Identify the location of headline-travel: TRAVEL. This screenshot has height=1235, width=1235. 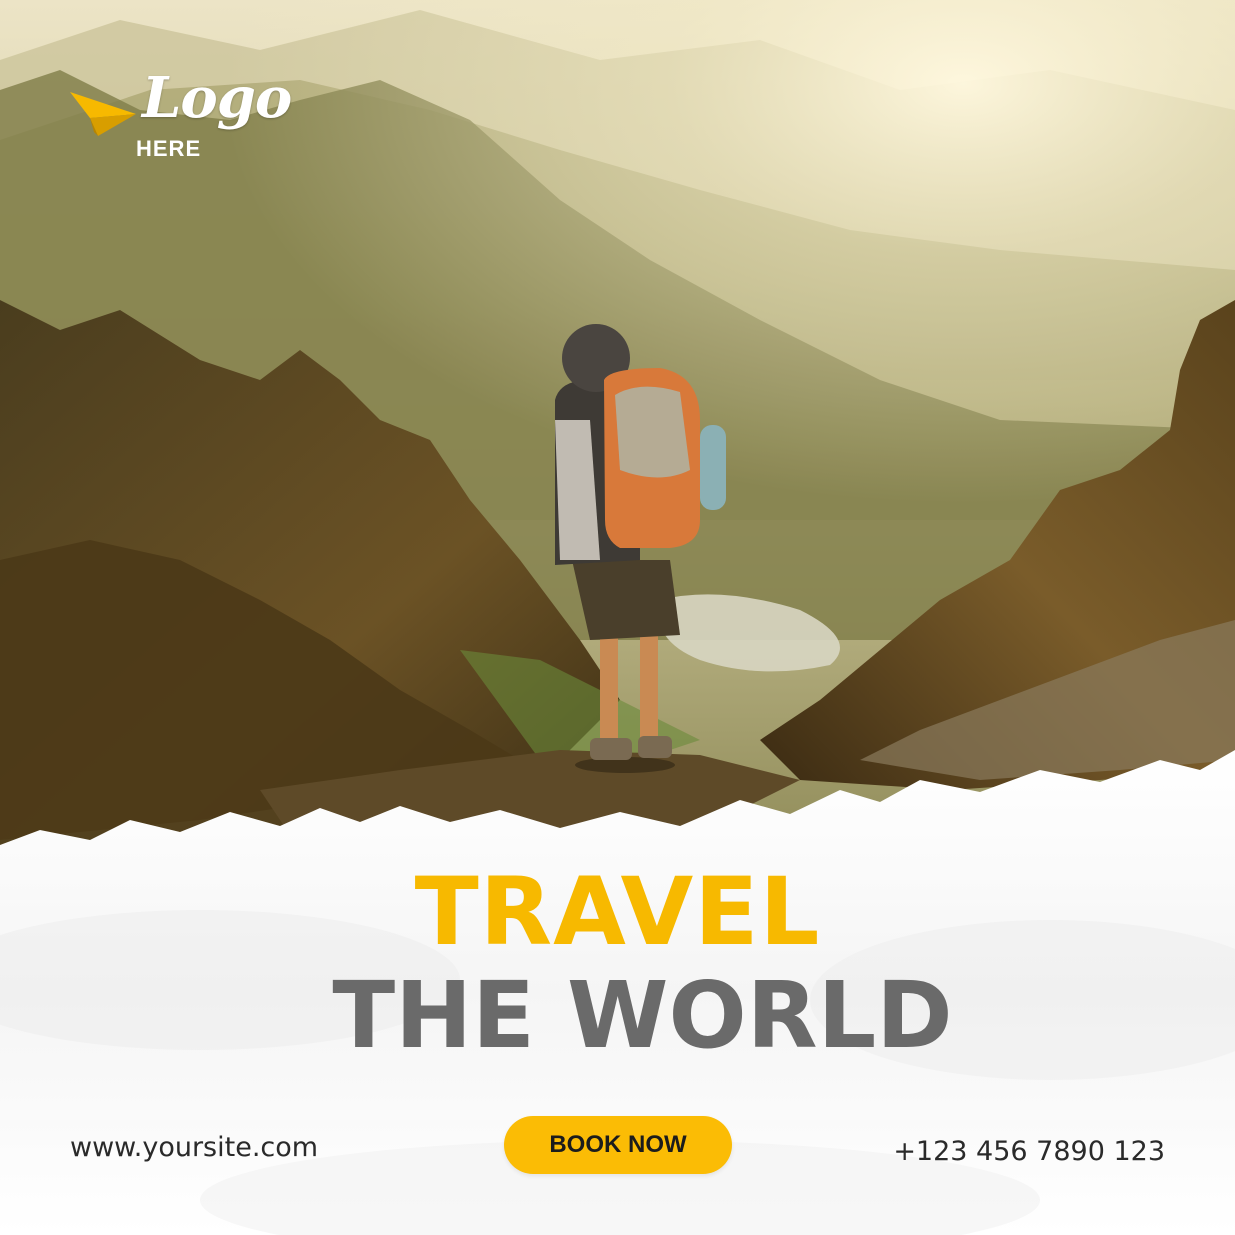
(617, 912).